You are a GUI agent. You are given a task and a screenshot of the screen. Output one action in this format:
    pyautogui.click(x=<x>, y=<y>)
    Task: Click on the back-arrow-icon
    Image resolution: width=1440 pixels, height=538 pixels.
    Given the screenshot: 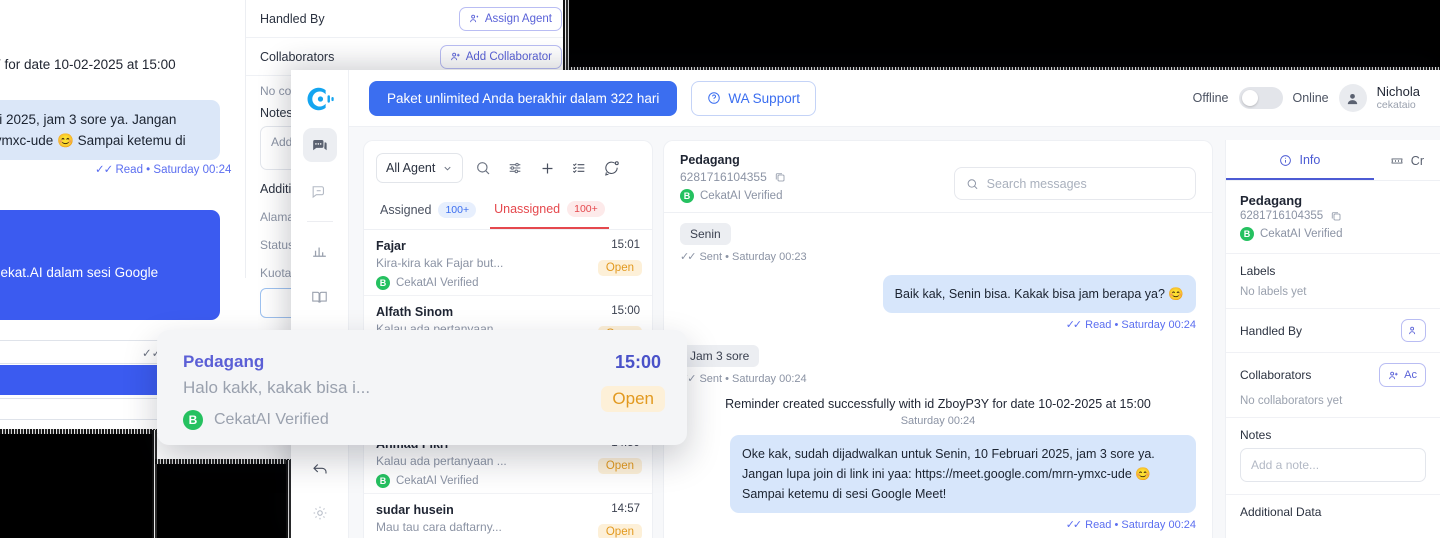 What is the action you would take?
    pyautogui.click(x=320, y=469)
    